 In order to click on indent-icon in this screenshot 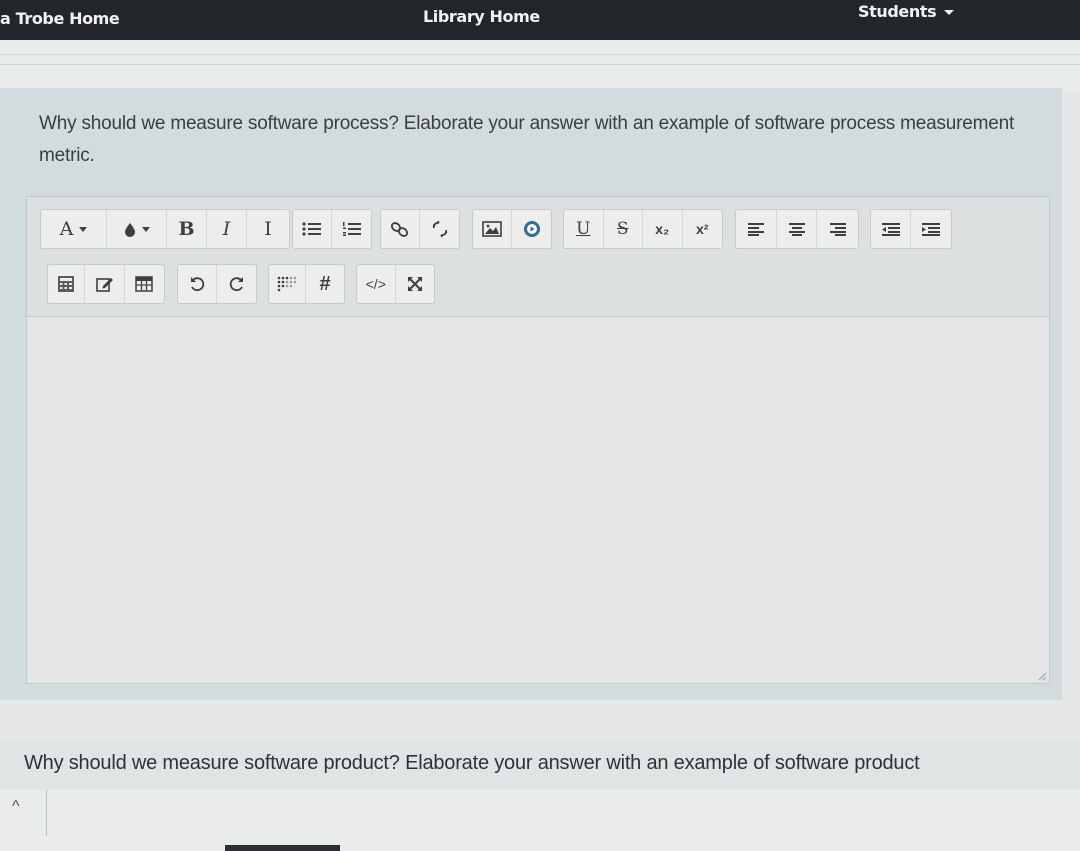, I will do `click(931, 229)`.